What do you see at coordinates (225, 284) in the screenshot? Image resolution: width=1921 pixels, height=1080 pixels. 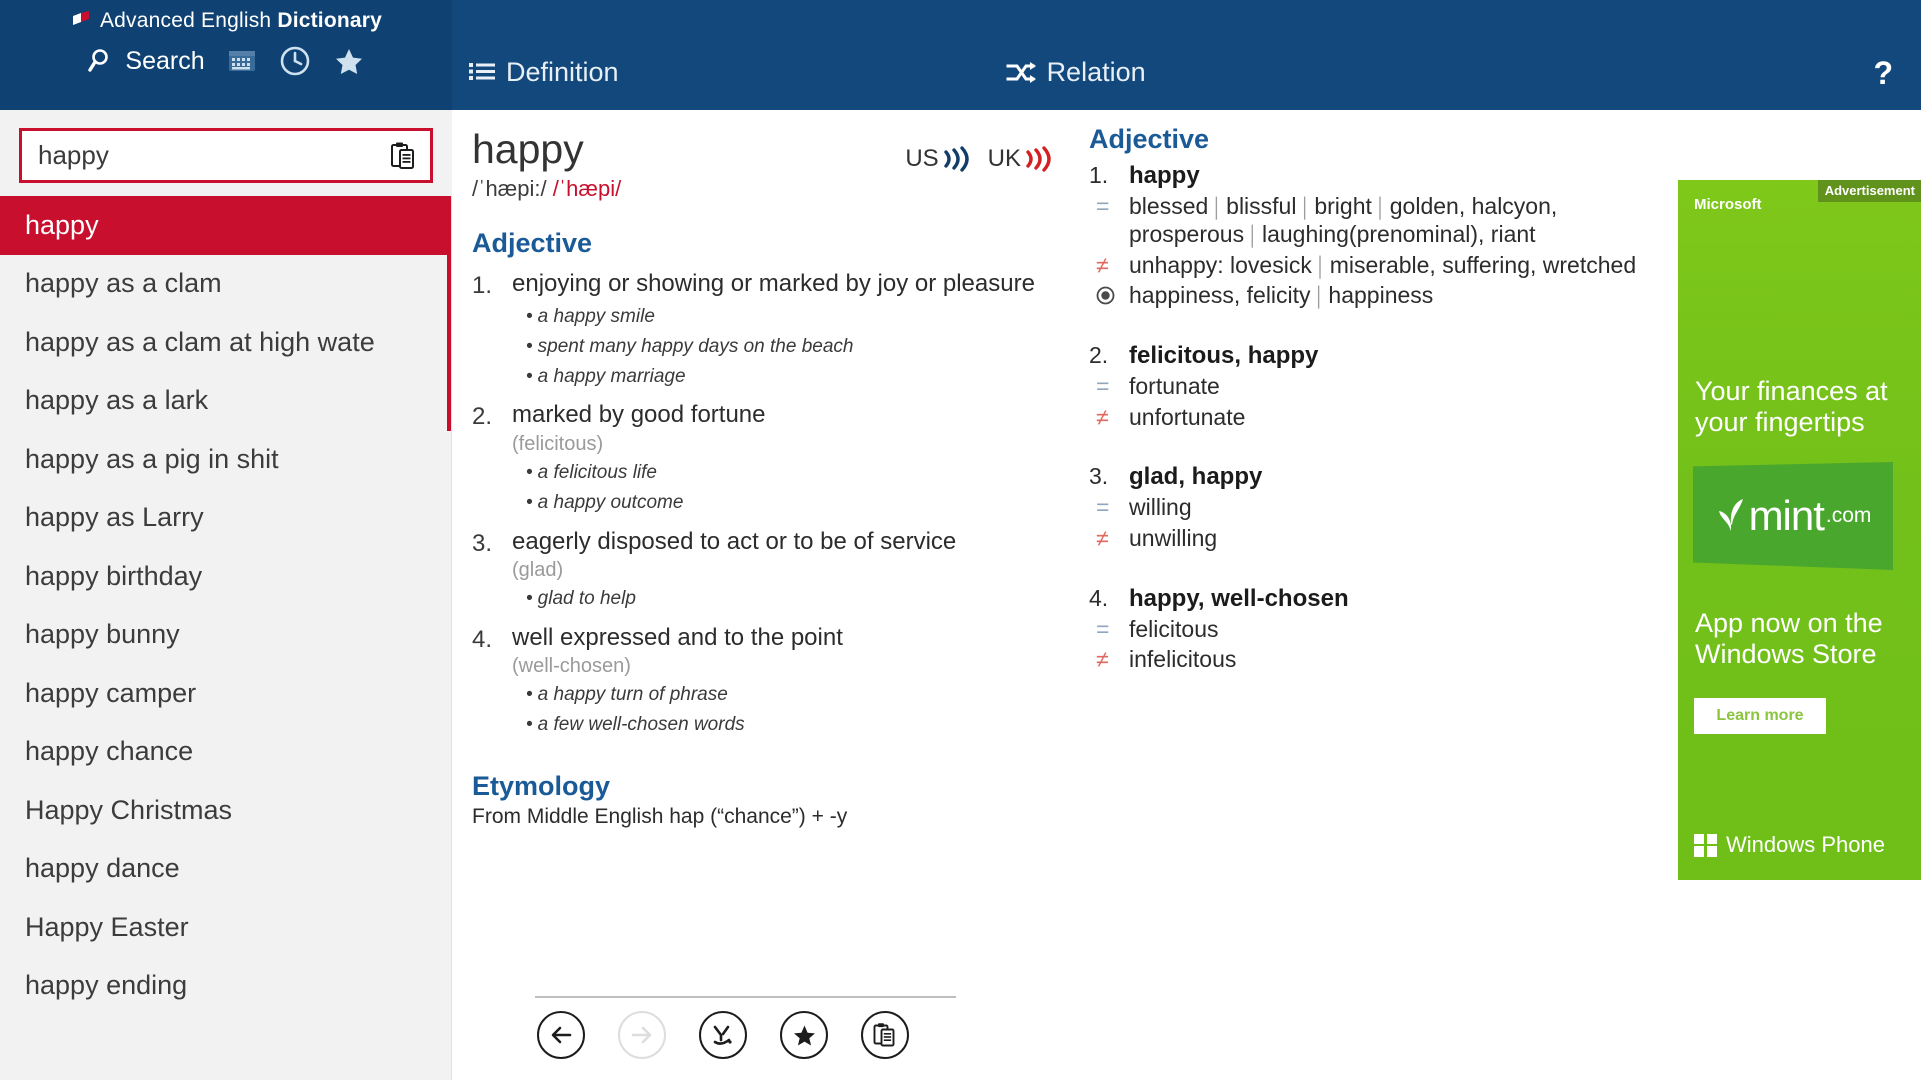 I see `list-item: happy as a clam` at bounding box center [225, 284].